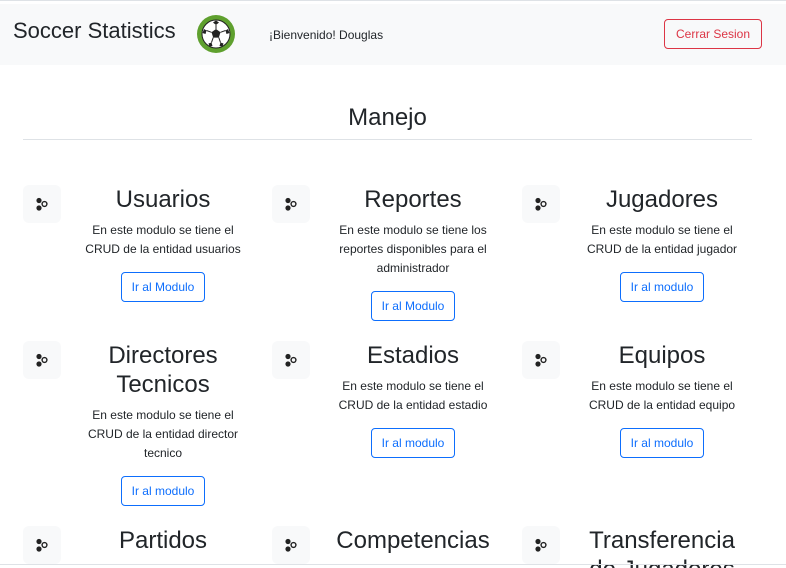  I want to click on module-title: Competencias, so click(413, 540).